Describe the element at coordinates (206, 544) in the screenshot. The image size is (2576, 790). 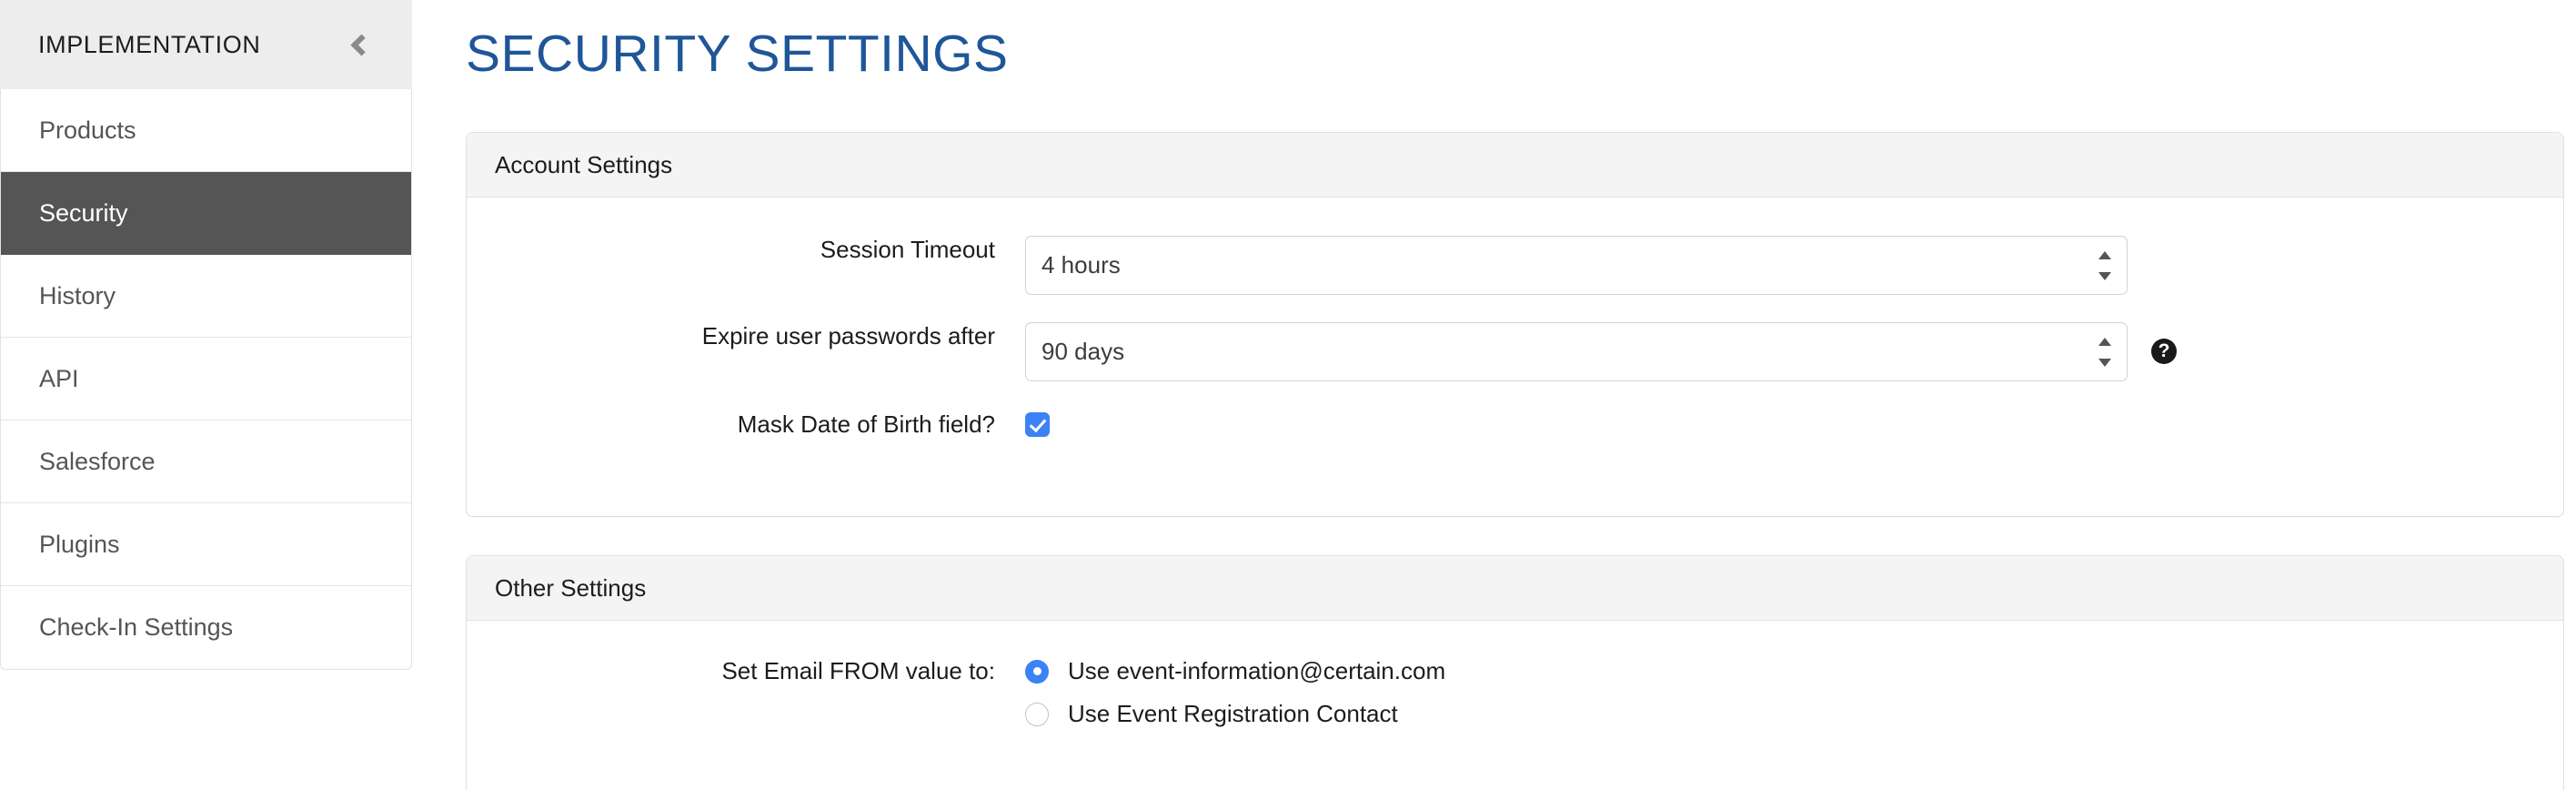
I see `sidebar-item-plugins: Plugins` at that location.